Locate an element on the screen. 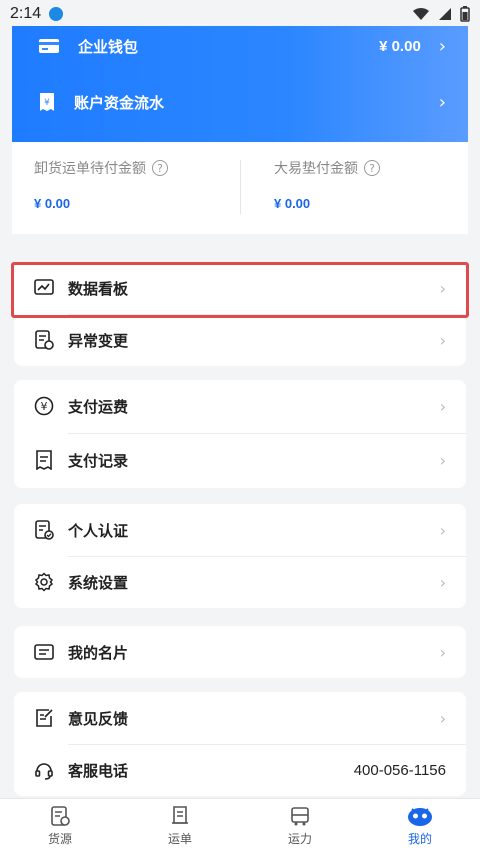 The image size is (480, 853). receipt-icon: ¥ is located at coordinates (47, 102).